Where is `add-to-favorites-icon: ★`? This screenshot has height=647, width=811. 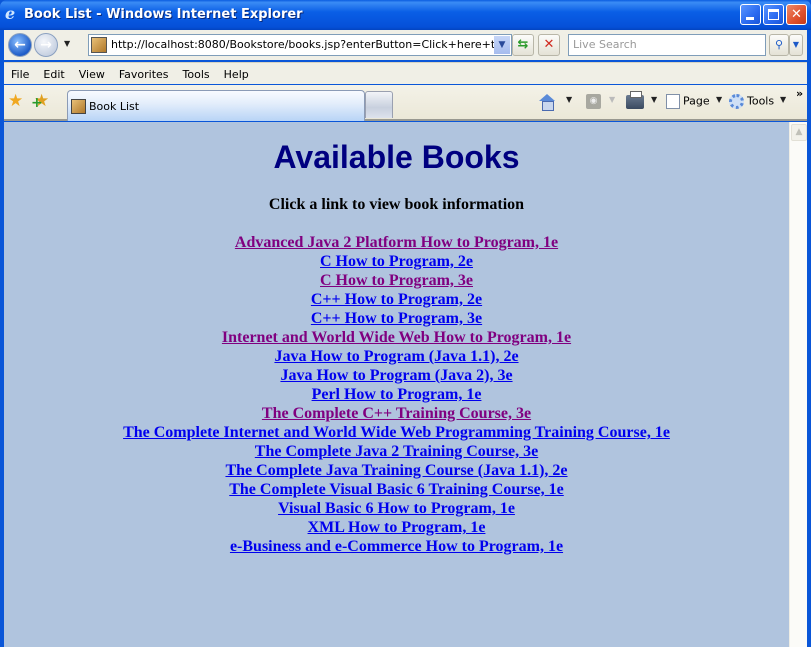 add-to-favorites-icon: ★ is located at coordinates (40, 103).